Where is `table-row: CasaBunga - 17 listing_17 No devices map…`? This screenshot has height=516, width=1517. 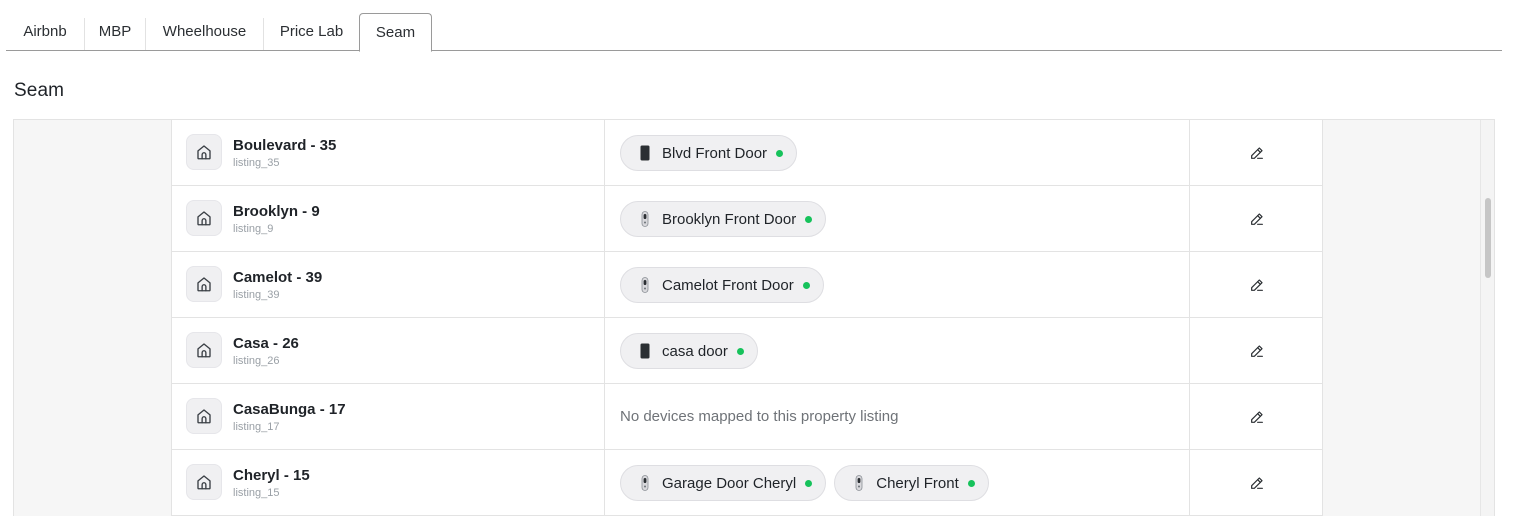
table-row: CasaBunga - 17 listing_17 No devices map… is located at coordinates (747, 417).